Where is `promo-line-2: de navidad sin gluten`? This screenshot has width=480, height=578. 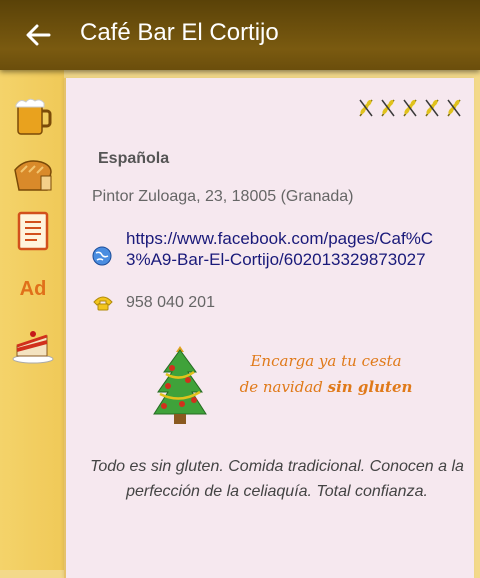 promo-line-2: de navidad sin gluten is located at coordinates (326, 387).